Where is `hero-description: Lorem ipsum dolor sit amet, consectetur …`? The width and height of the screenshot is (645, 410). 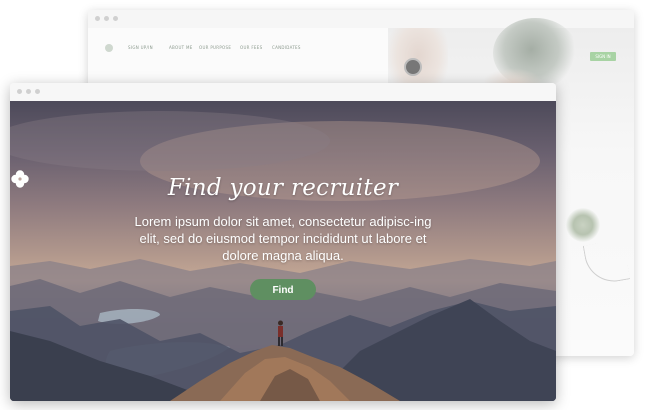 hero-description: Lorem ipsum dolor sit amet, consectetur … is located at coordinates (283, 238).